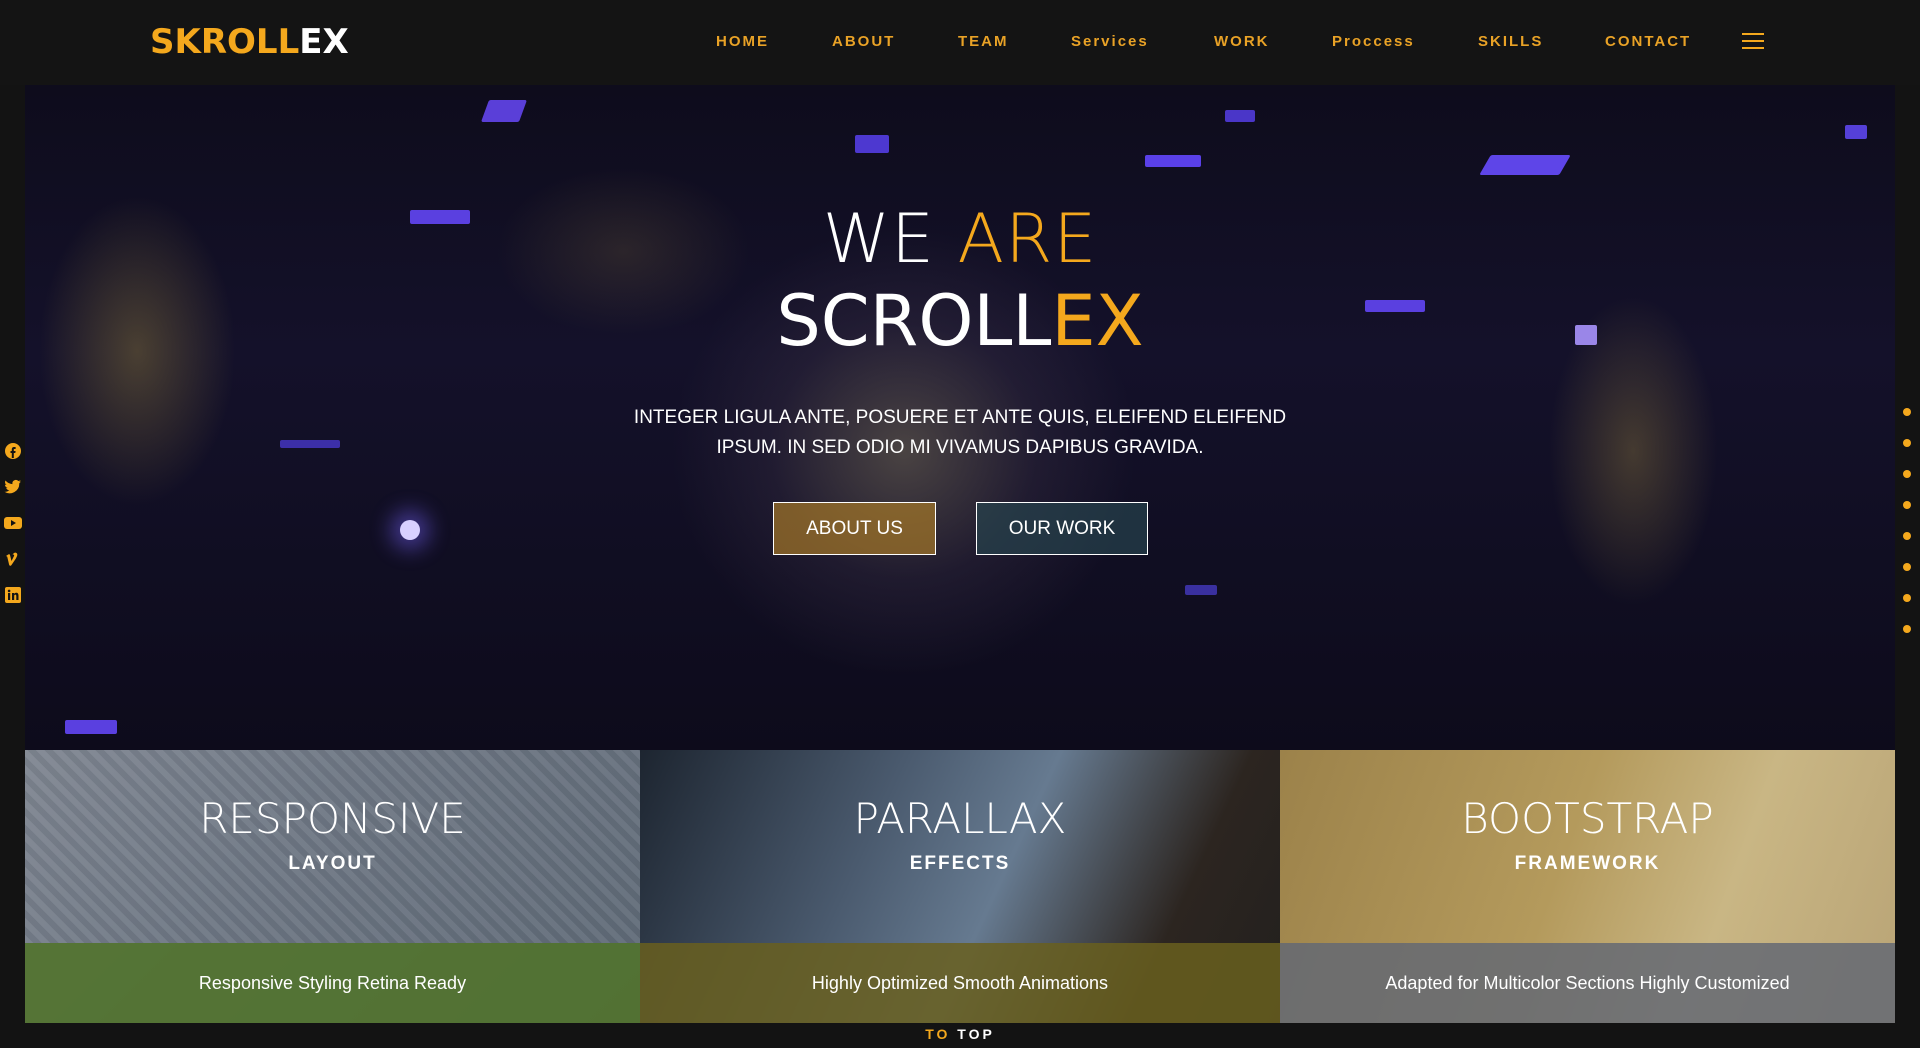 The image size is (1920, 1048). Describe the element at coordinates (1373, 41) in the screenshot. I see `nav-item-proccess: Proccess` at that location.